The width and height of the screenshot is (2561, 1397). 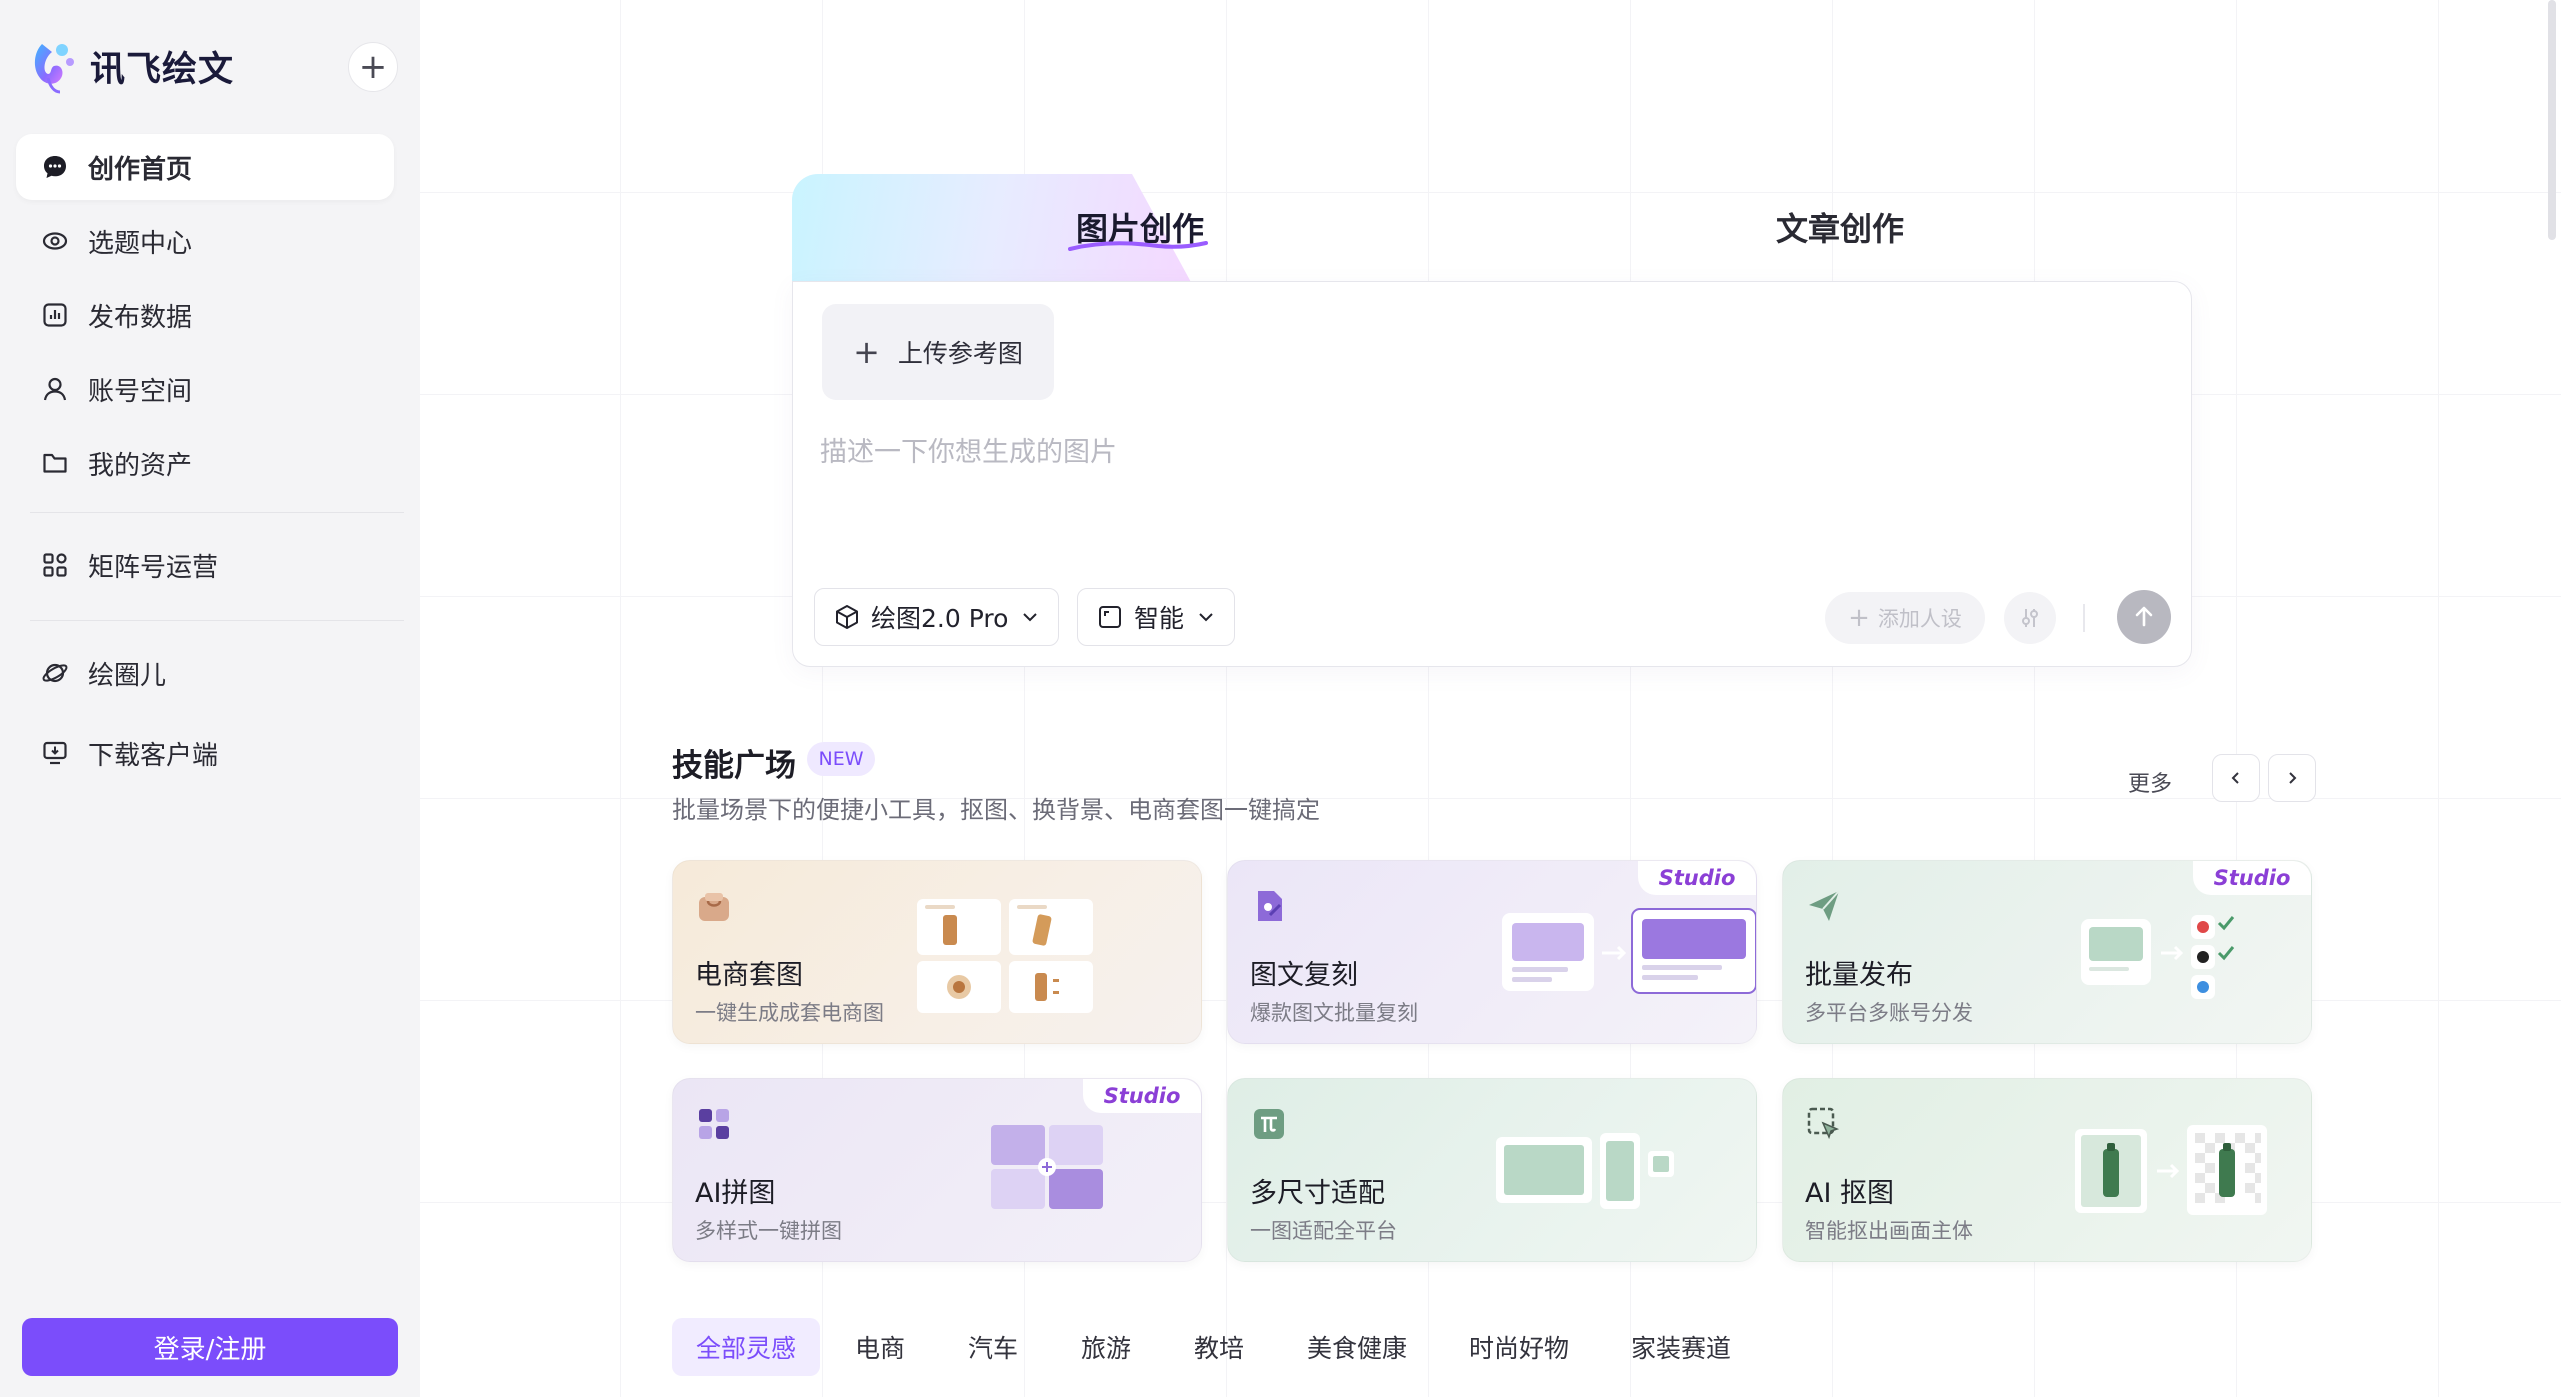 What do you see at coordinates (789, 1013) in the screenshot?
I see `skill-card-subtitle: 一键生成成套电商图` at bounding box center [789, 1013].